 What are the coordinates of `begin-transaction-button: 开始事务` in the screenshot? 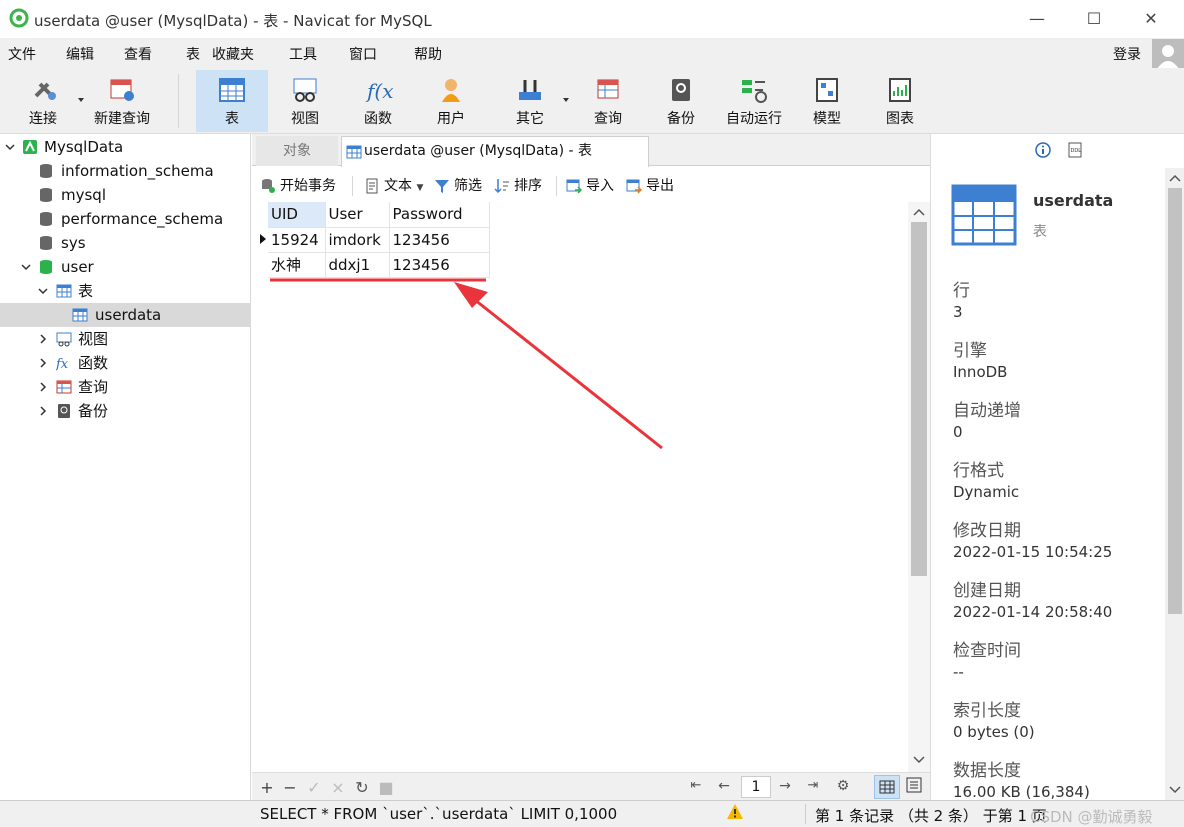 It's located at (298, 187).